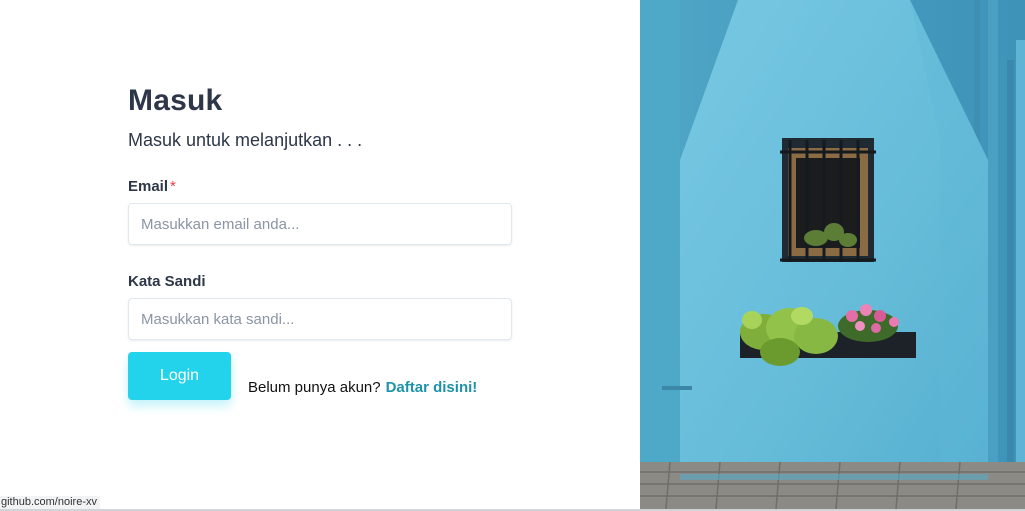 This screenshot has width=1025, height=511. Describe the element at coordinates (660, 231) in the screenshot. I see `left-wall-shade` at that location.